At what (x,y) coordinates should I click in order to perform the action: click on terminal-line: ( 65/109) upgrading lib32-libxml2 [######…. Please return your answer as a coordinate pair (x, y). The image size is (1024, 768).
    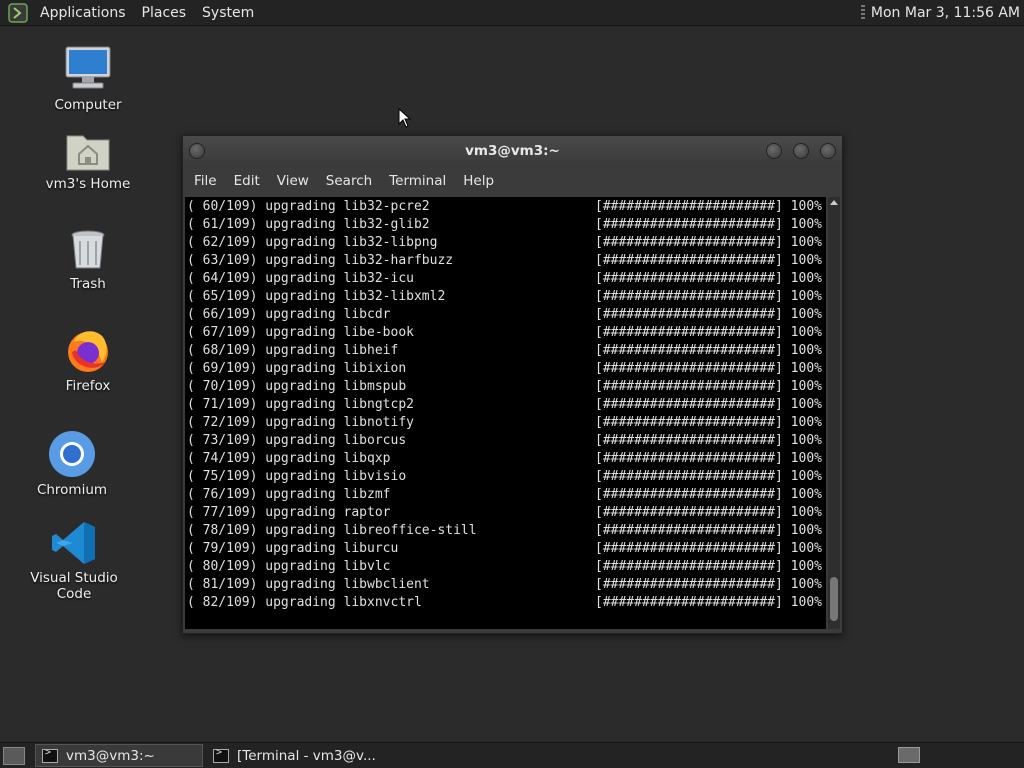
    Looking at the image, I should click on (506, 297).